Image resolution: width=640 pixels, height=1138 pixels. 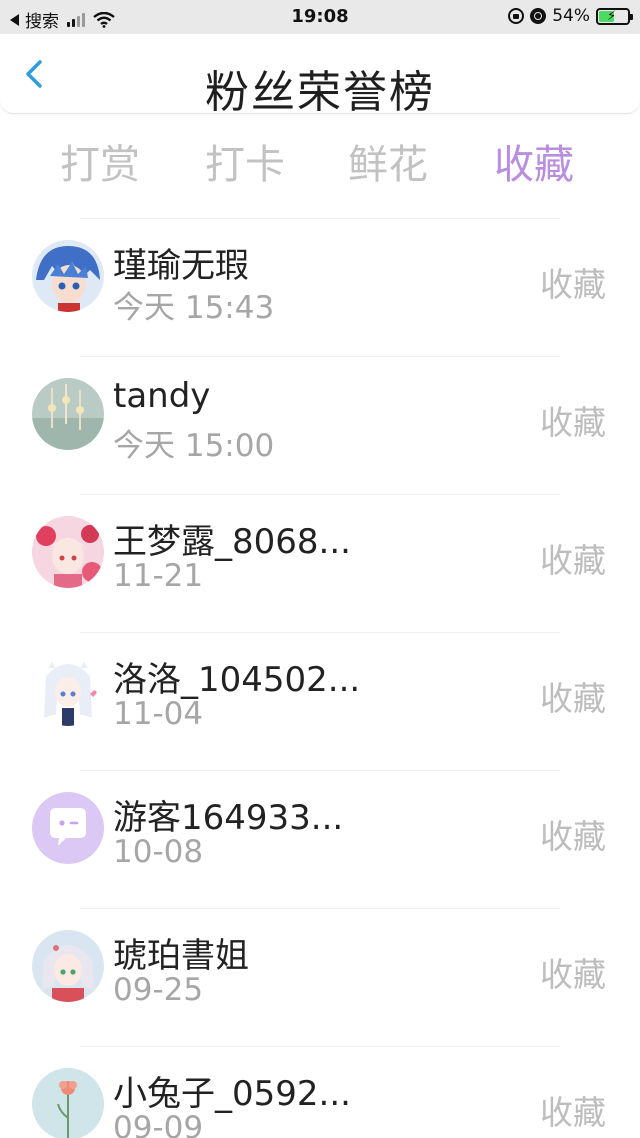 I want to click on fan-time: 11-04, so click(x=158, y=714).